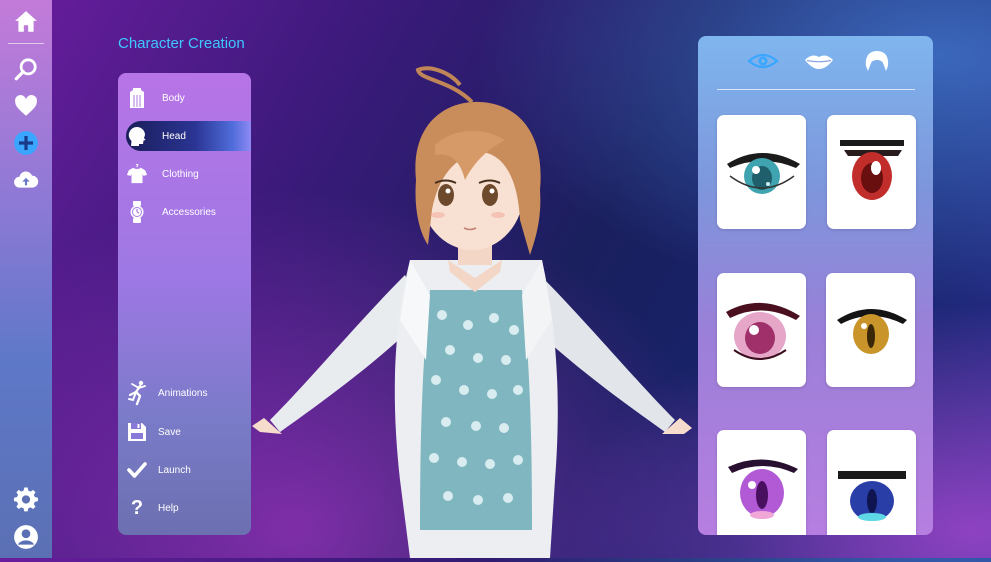 The height and width of the screenshot is (562, 991). I want to click on search-icon, so click(26, 69).